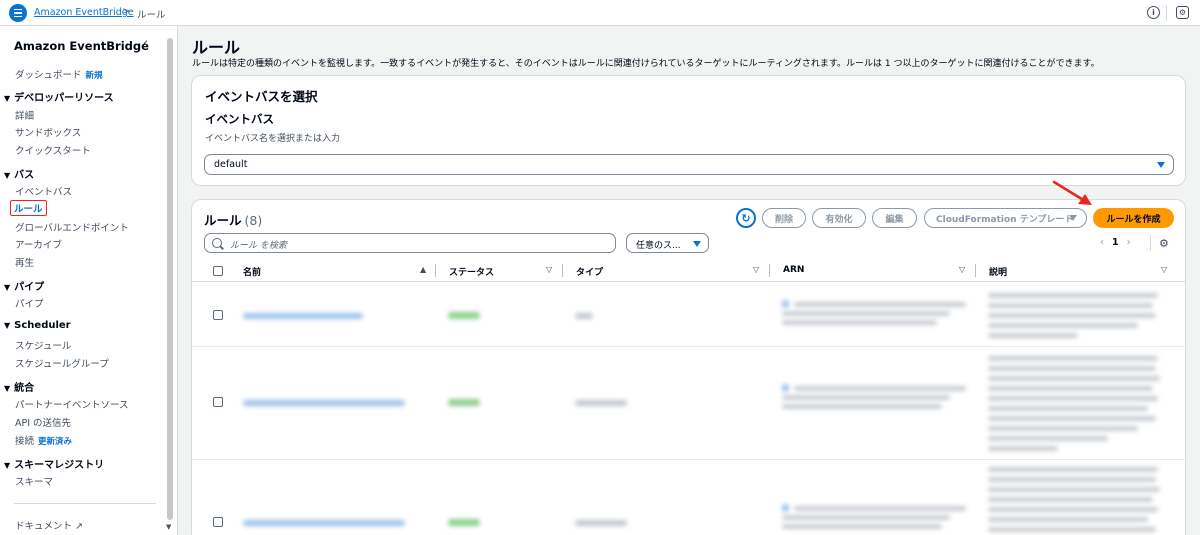 The image size is (1200, 535). What do you see at coordinates (19, 173) in the screenshot?
I see `sidebar-section-bus: ▼ バス` at bounding box center [19, 173].